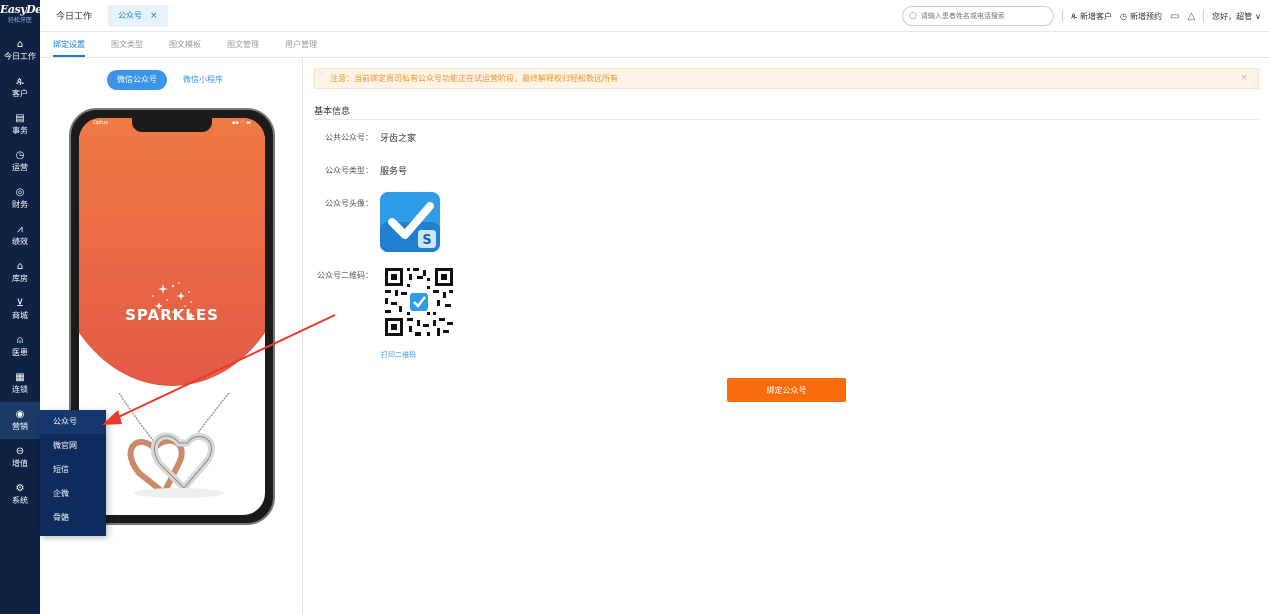 The image size is (1269, 614). Describe the element at coordinates (349, 170) in the screenshot. I see `account-type-label: 公众号类型：` at that location.